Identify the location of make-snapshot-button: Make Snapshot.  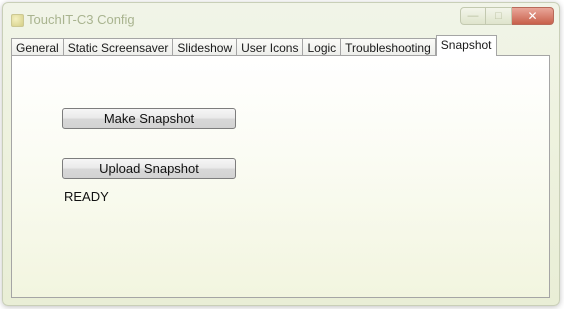
(149, 118).